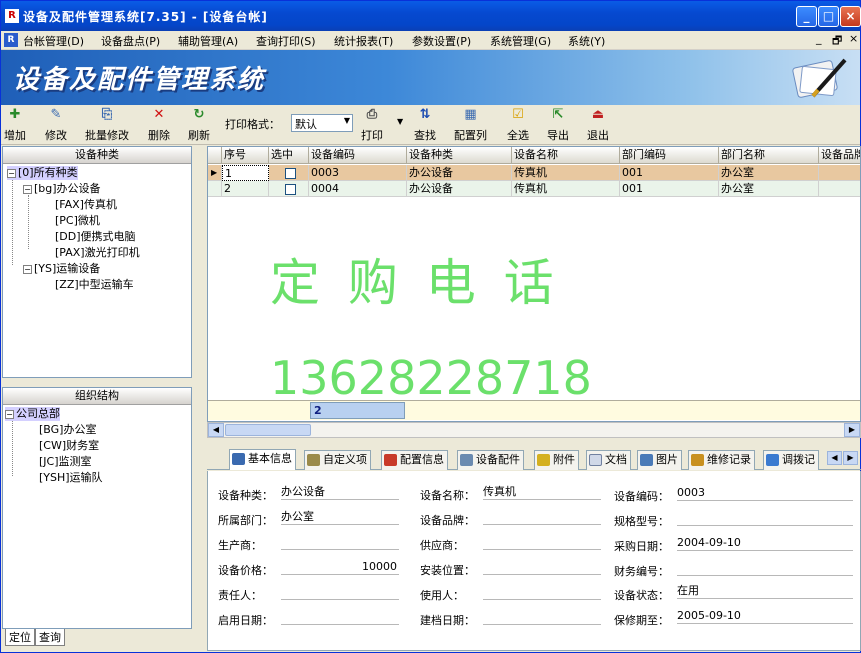  I want to click on tab-transfer: 调拨记, so click(791, 460).